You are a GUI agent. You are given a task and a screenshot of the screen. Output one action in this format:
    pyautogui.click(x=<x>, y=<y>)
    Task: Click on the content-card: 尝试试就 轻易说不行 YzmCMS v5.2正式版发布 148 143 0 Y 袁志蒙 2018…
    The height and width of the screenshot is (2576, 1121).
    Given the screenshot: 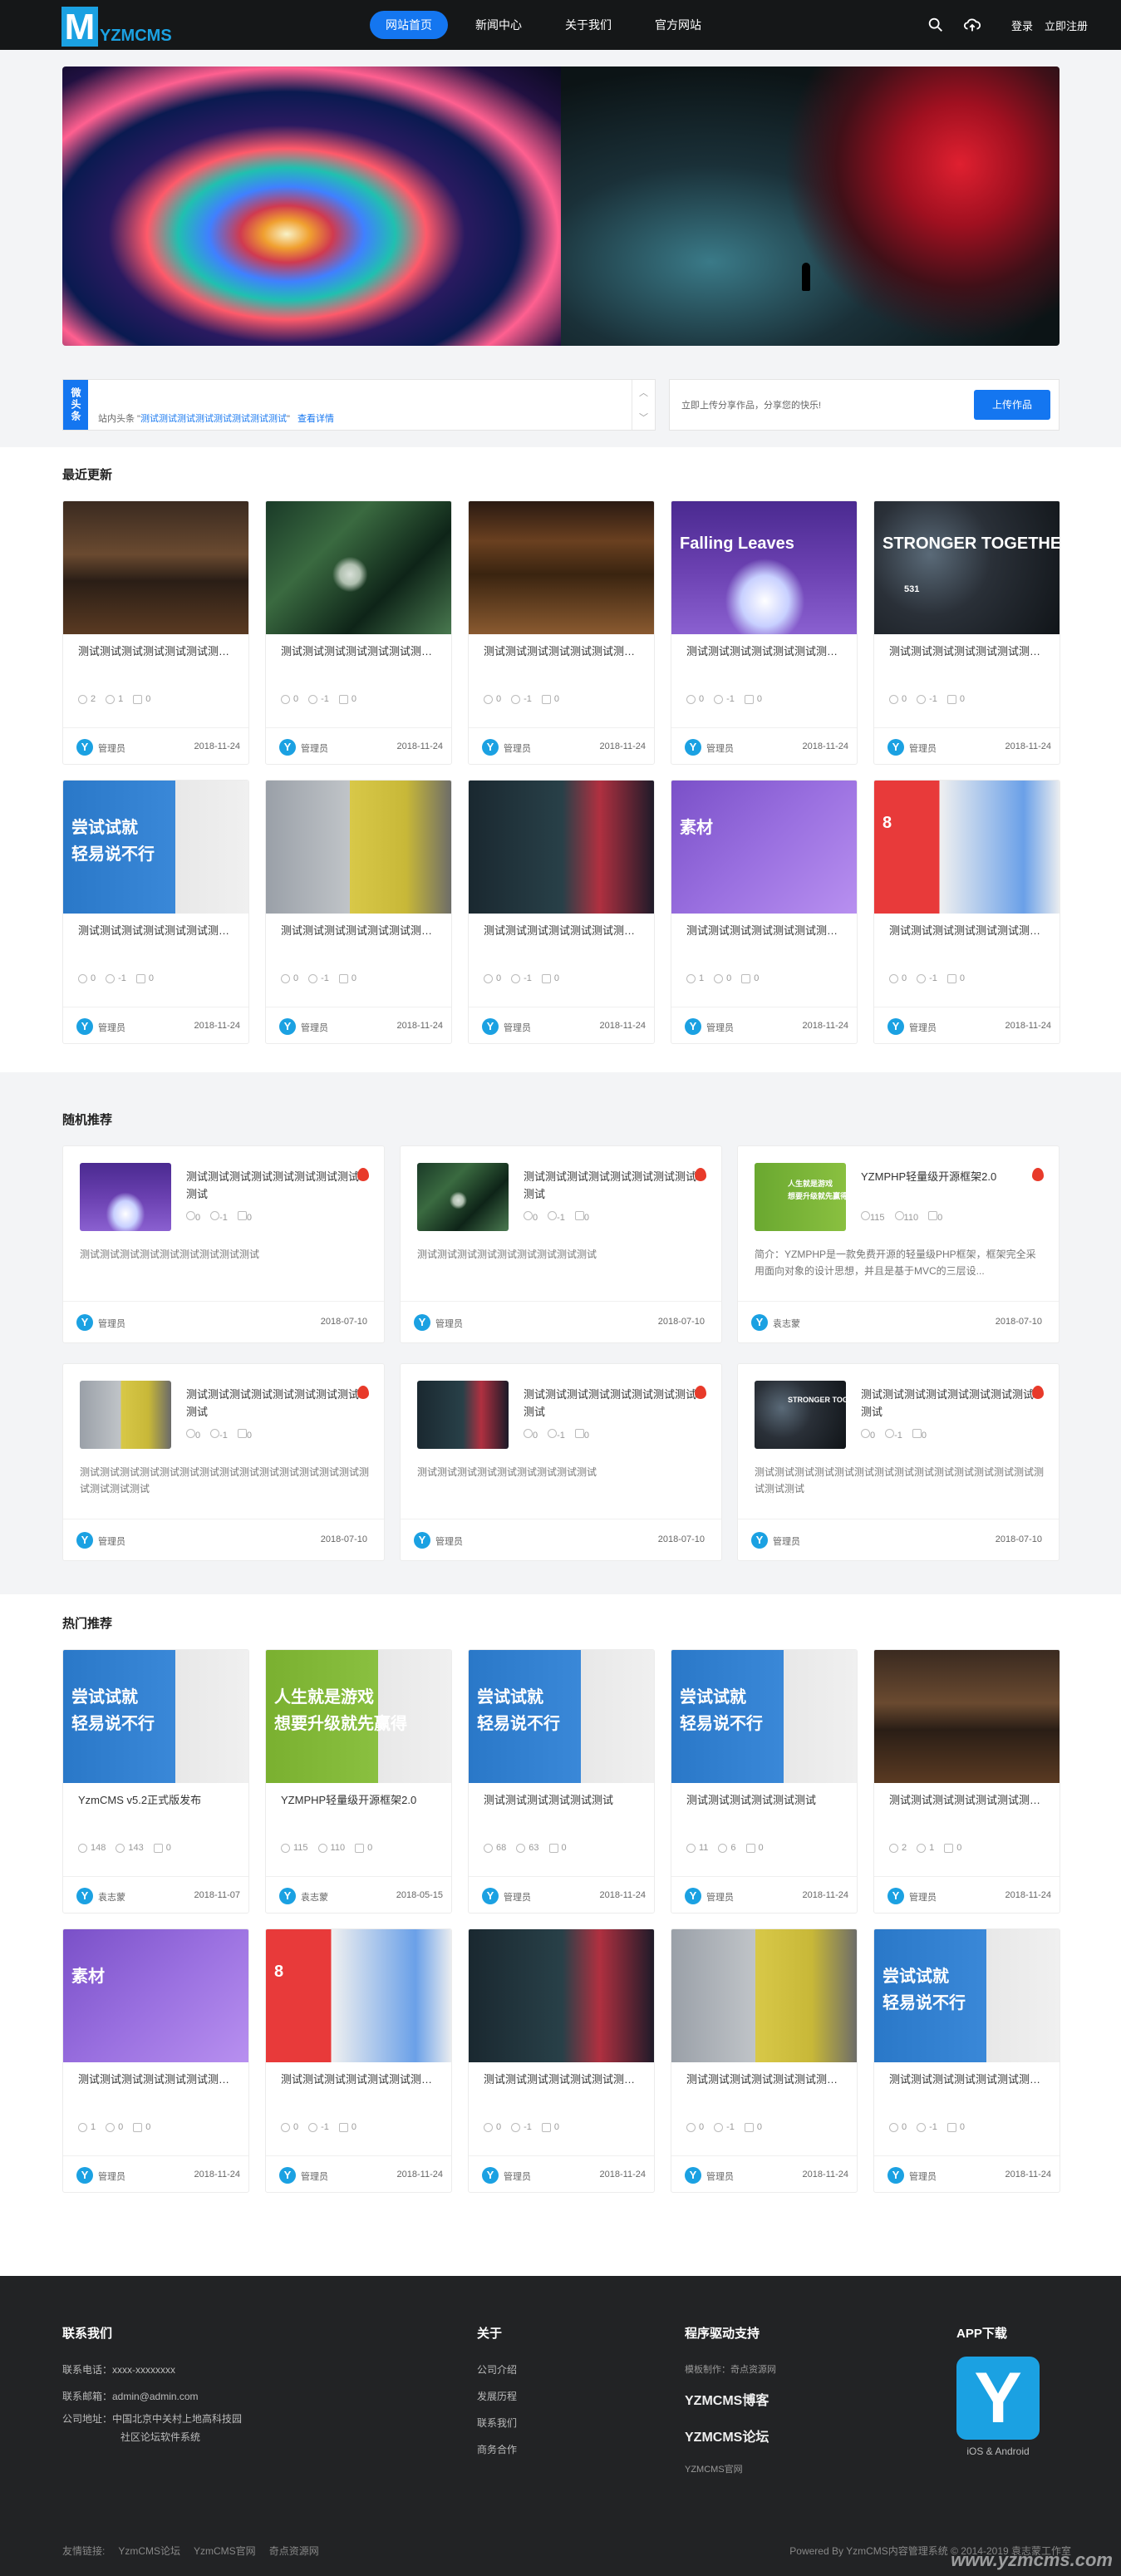 What is the action you would take?
    pyautogui.click(x=155, y=1781)
    